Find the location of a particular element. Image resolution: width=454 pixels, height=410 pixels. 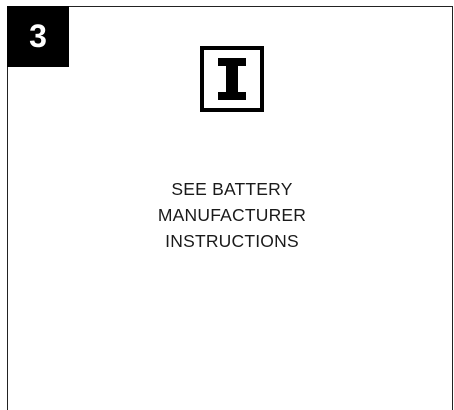

step-number-badge: 3 is located at coordinates (38, 36).